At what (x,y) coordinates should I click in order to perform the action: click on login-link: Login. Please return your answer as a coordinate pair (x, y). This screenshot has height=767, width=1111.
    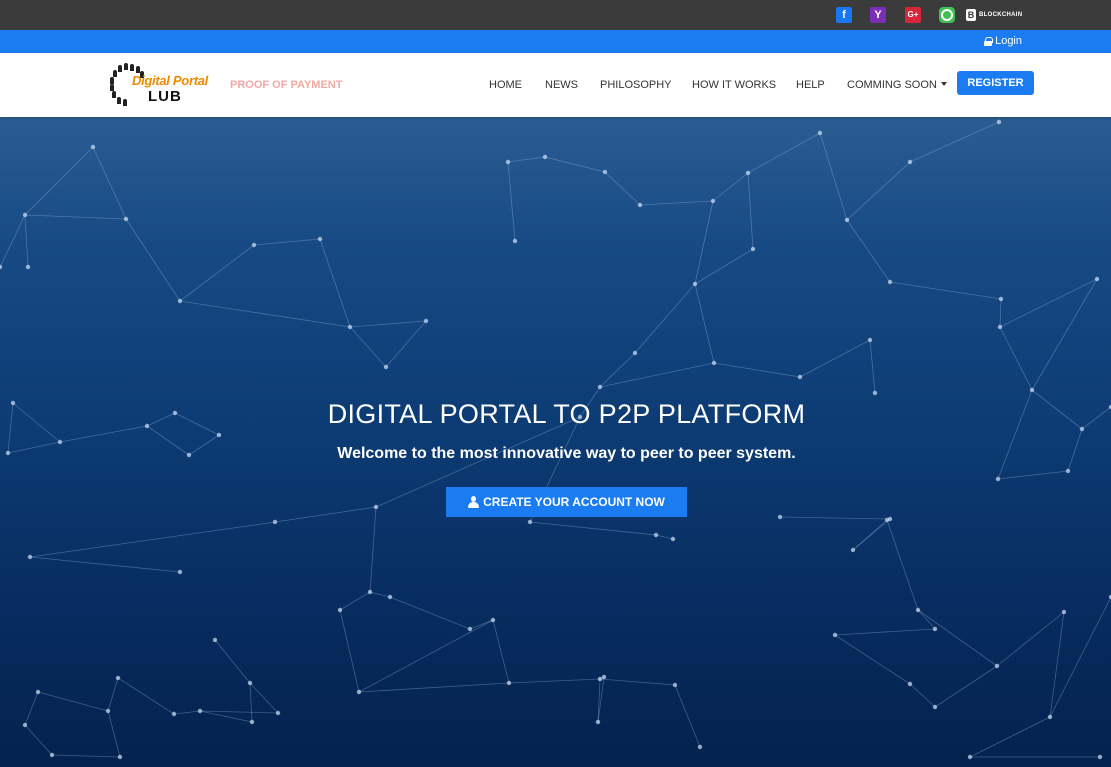
    Looking at the image, I should click on (1003, 41).